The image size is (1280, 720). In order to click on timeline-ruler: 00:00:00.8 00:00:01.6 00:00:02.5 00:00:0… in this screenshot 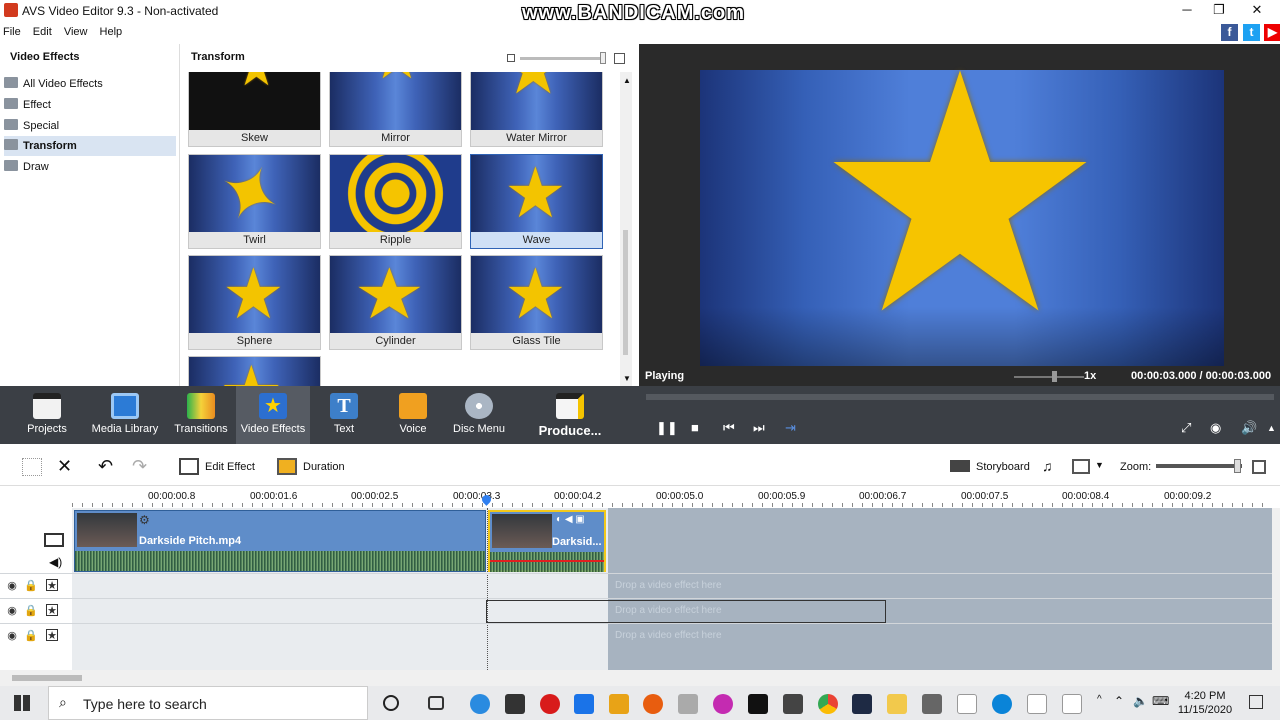, I will do `click(640, 497)`.